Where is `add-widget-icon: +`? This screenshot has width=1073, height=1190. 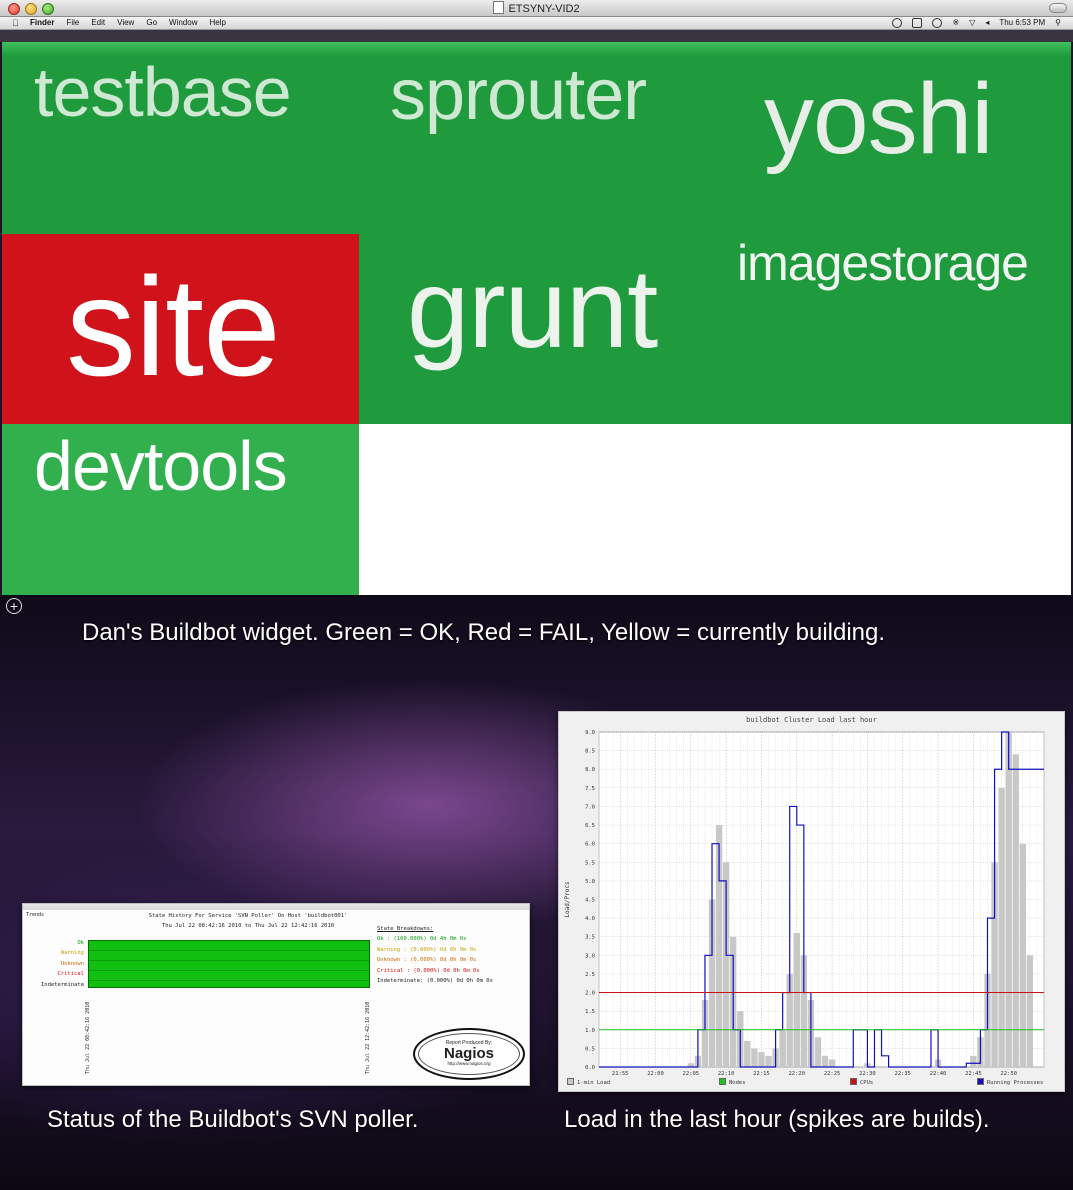
add-widget-icon: + is located at coordinates (14, 606).